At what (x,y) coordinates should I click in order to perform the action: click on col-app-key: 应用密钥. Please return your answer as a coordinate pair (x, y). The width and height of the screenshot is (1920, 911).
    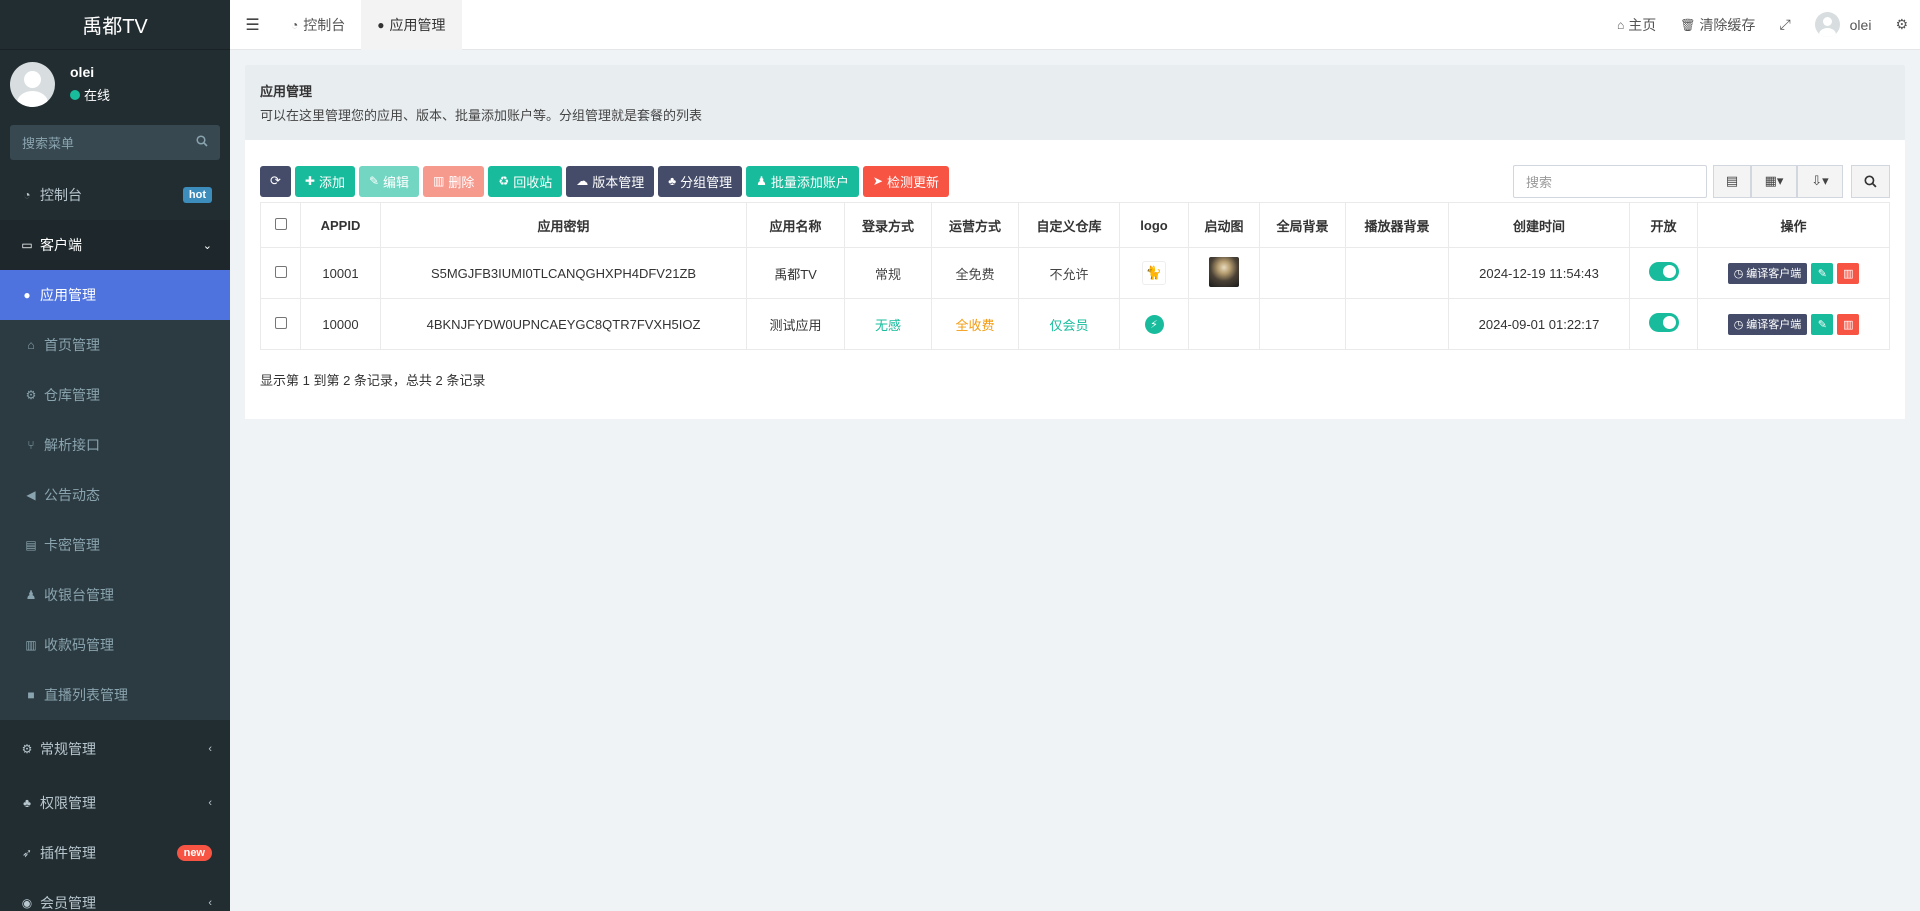
    Looking at the image, I should click on (563, 225).